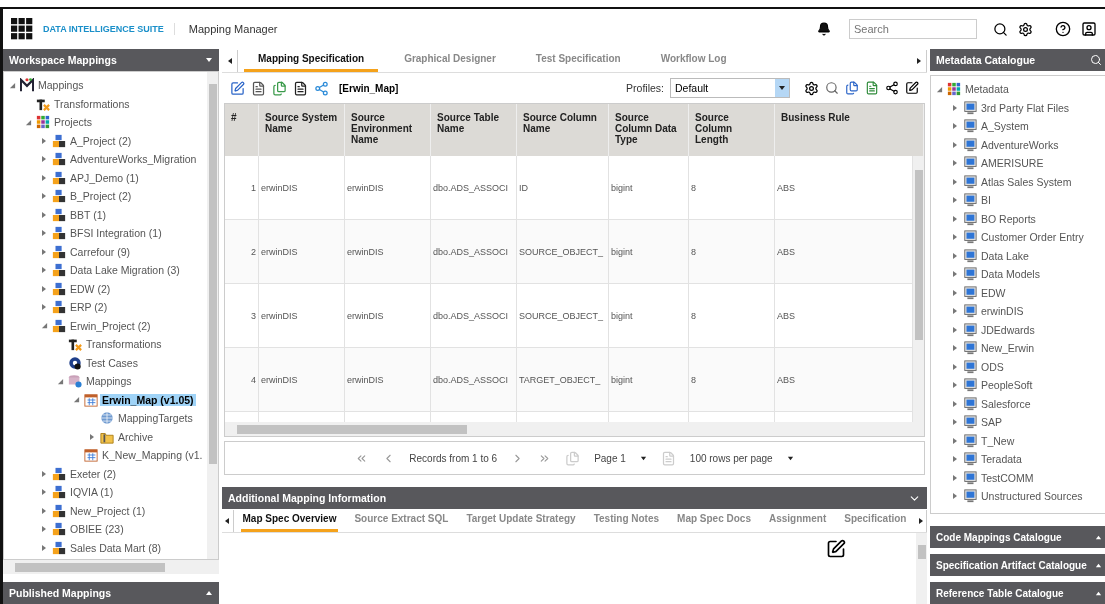  Describe the element at coordinates (133, 159) in the screenshot. I see `tree-item: AdventureWorks_Migration` at that location.